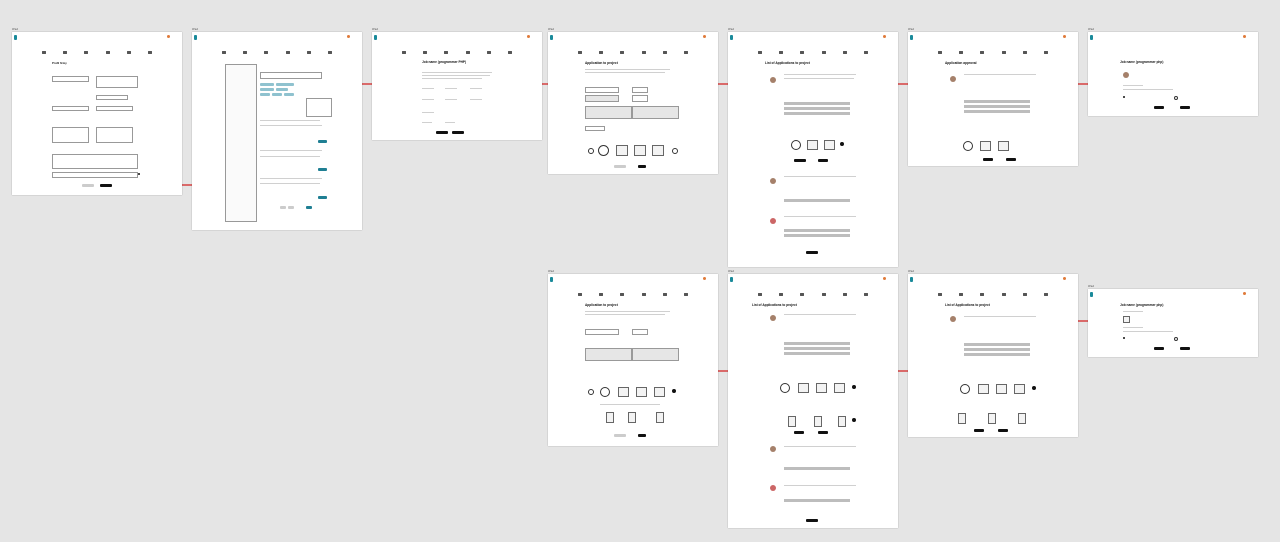 Image resolution: width=1280 pixels, height=542 pixels. I want to click on back-button, so click(1159, 348).